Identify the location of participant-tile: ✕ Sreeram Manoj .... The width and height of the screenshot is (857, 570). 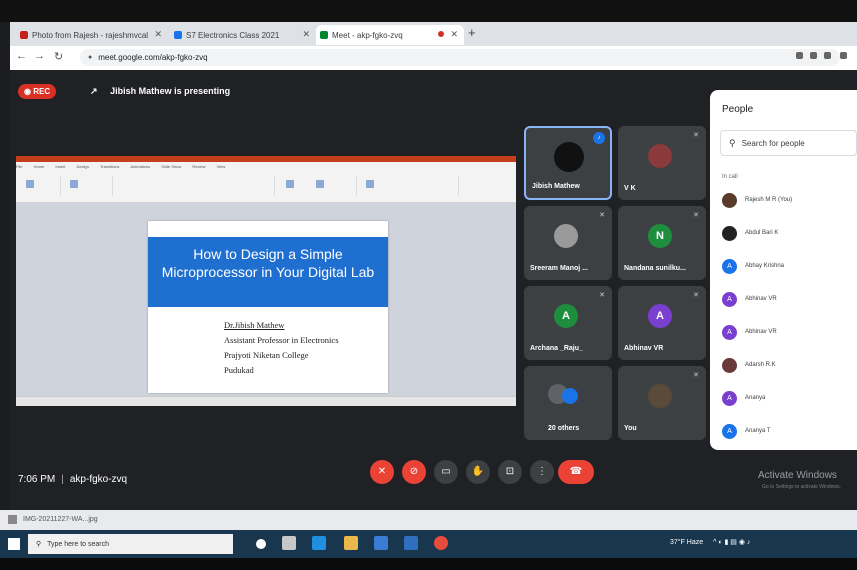
(568, 243).